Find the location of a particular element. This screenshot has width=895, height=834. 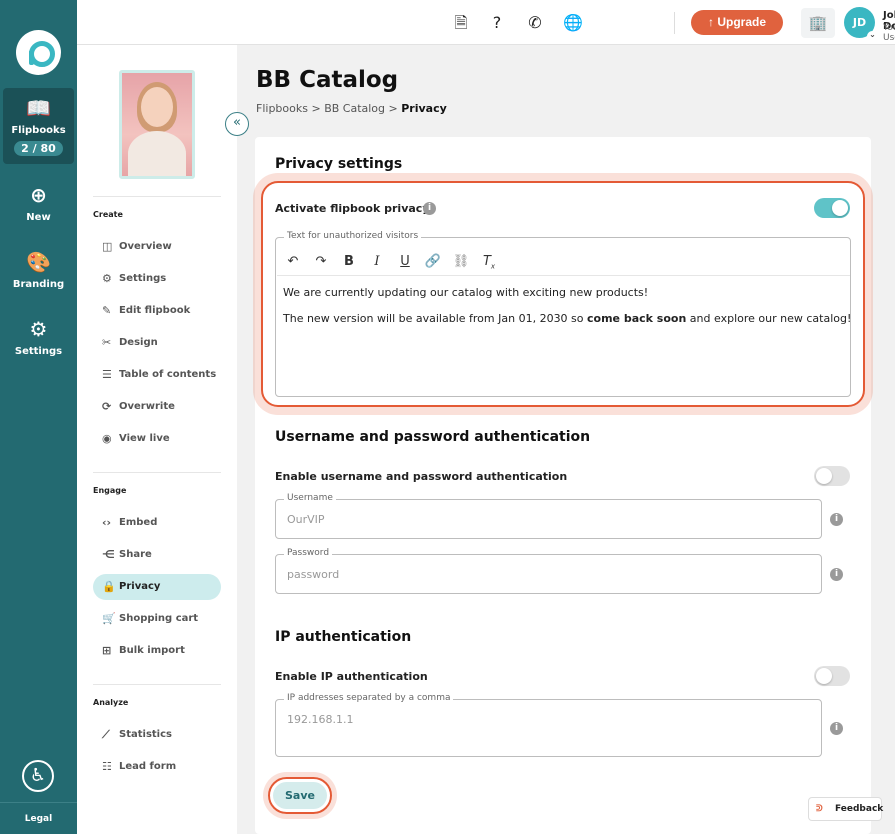

italic-icon: I is located at coordinates (377, 262).